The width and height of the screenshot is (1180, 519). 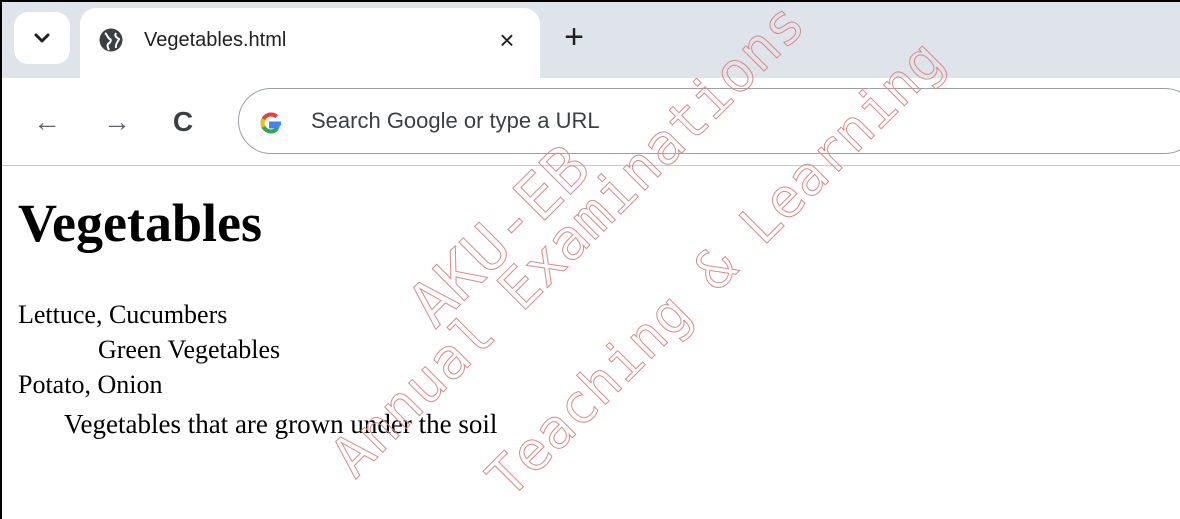 What do you see at coordinates (140, 223) in the screenshot?
I see `page-heading: Vegetables` at bounding box center [140, 223].